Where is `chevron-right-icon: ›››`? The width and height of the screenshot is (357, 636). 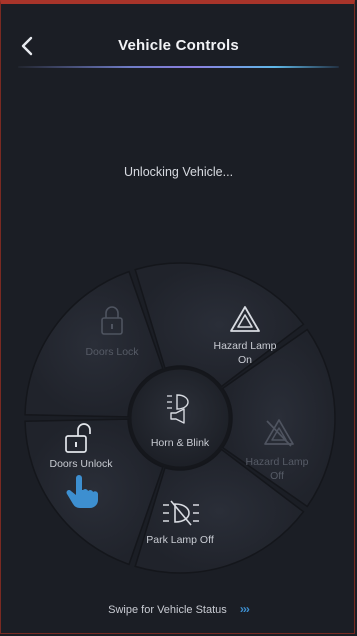
chevron-right-icon: ››› is located at coordinates (244, 609).